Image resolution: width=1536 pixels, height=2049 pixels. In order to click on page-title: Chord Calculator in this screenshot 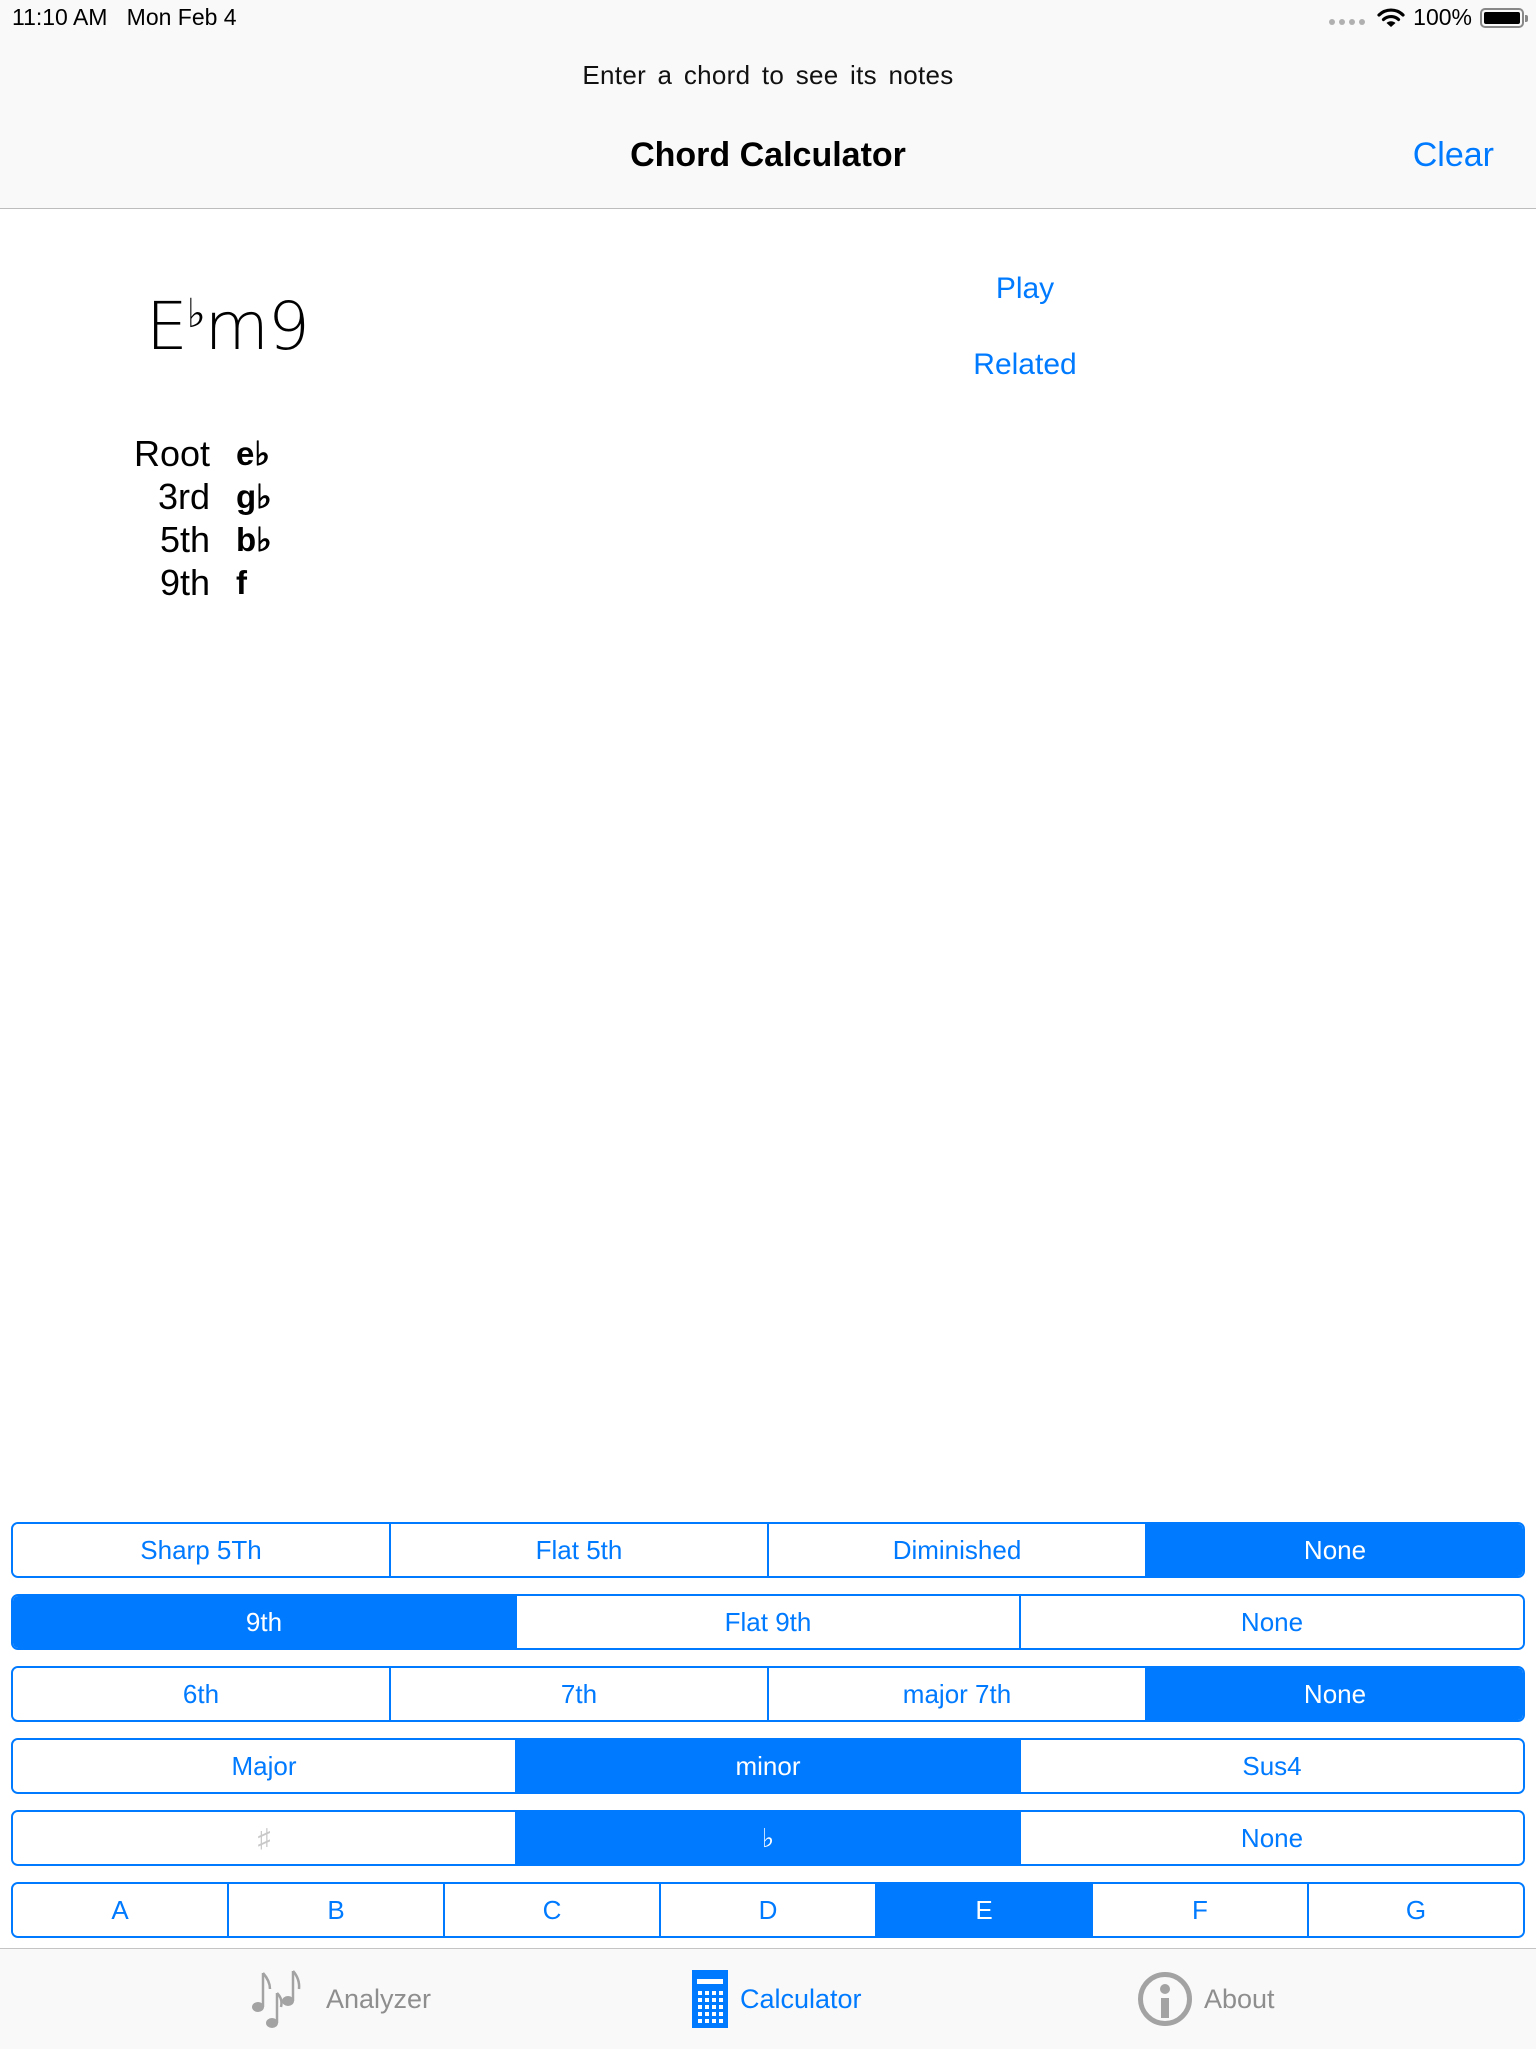, I will do `click(768, 155)`.